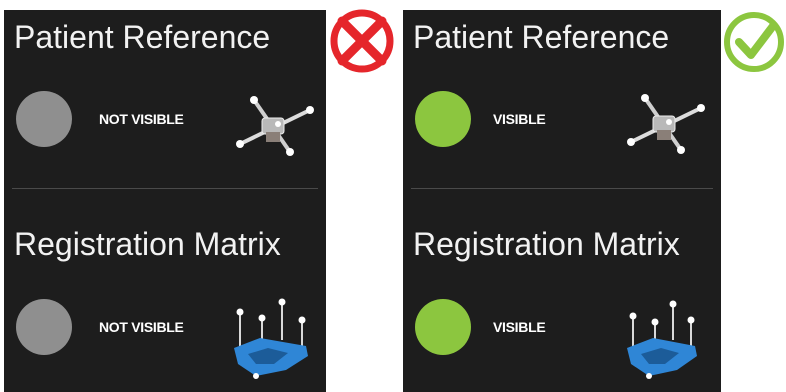  I want to click on red-x-icon, so click(362, 41).